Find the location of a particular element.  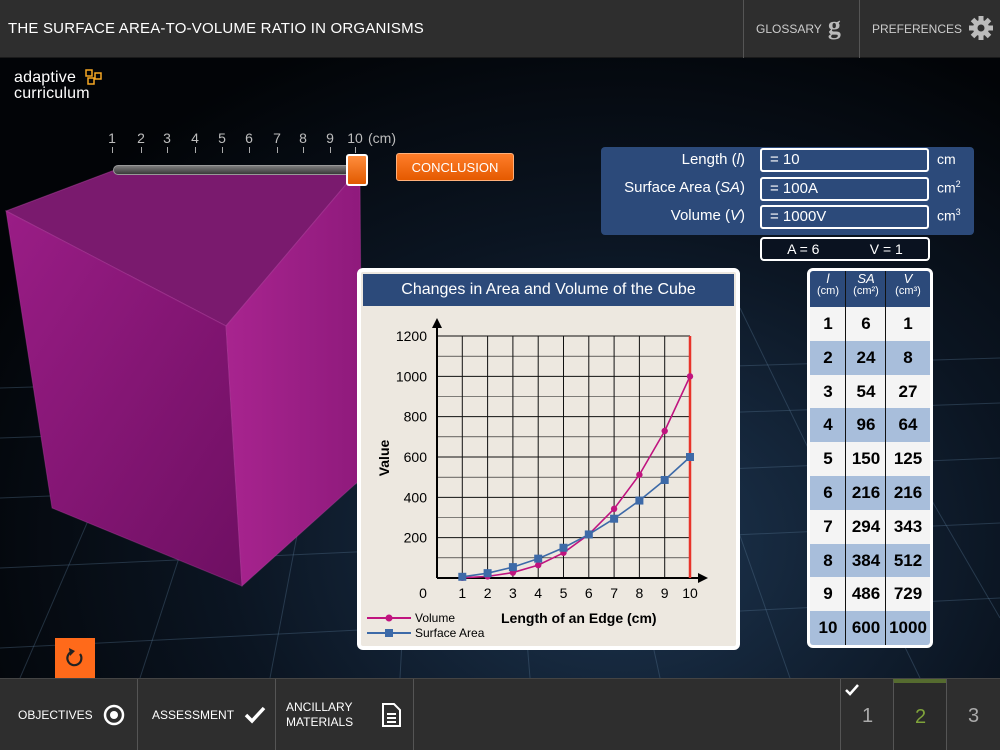

table-cell: 486 is located at coordinates (866, 594).